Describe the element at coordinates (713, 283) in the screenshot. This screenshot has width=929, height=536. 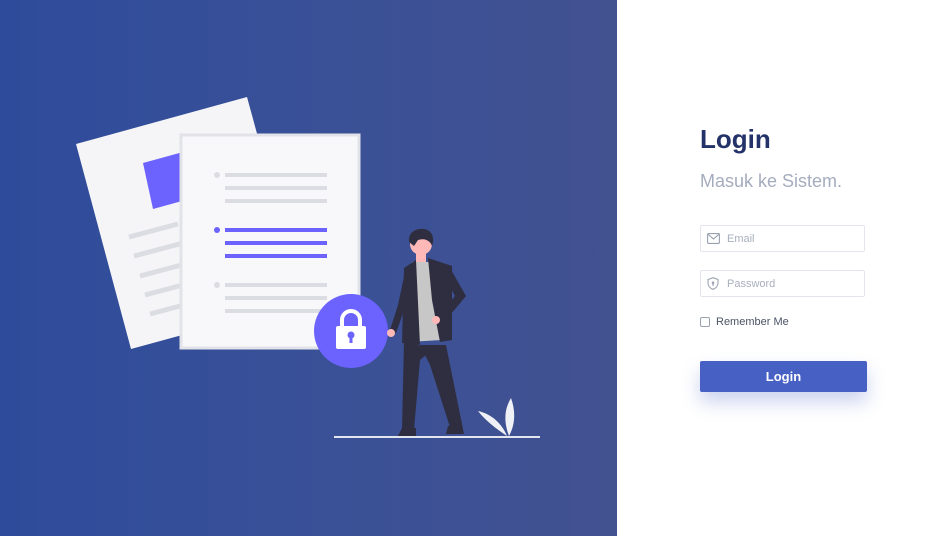
I see `shield-icon` at that location.